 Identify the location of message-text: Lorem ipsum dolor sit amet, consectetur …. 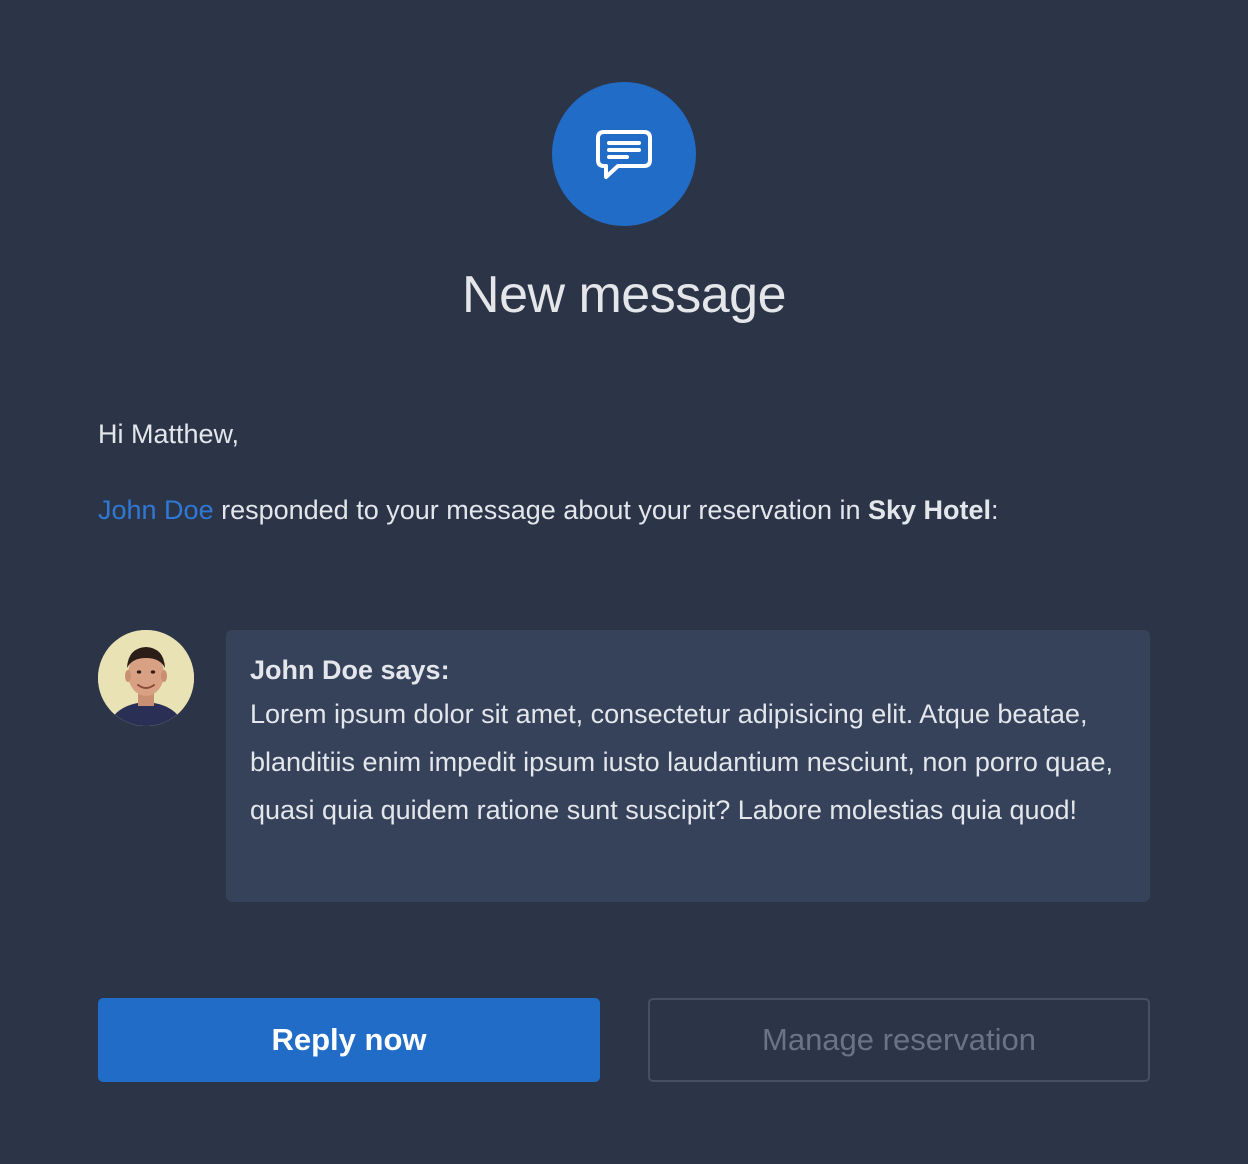
(681, 762).